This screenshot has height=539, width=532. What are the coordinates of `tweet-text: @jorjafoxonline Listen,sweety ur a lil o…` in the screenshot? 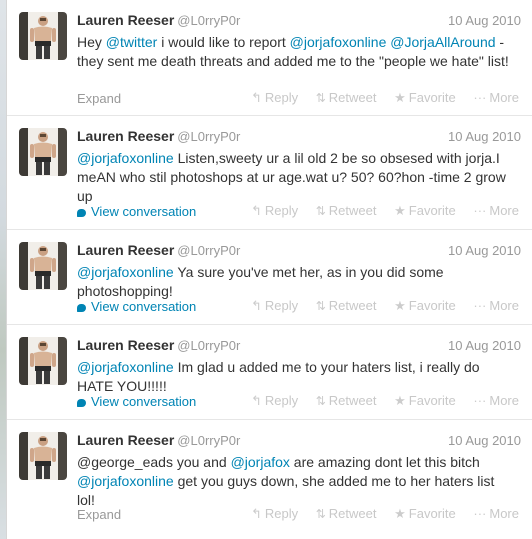 It's located at (296, 177).